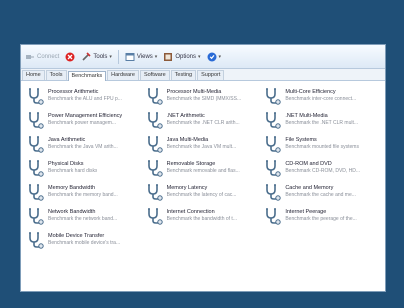 This screenshot has height=308, width=404. Describe the element at coordinates (36, 192) in the screenshot. I see `memory-bandwidth-icon` at that location.